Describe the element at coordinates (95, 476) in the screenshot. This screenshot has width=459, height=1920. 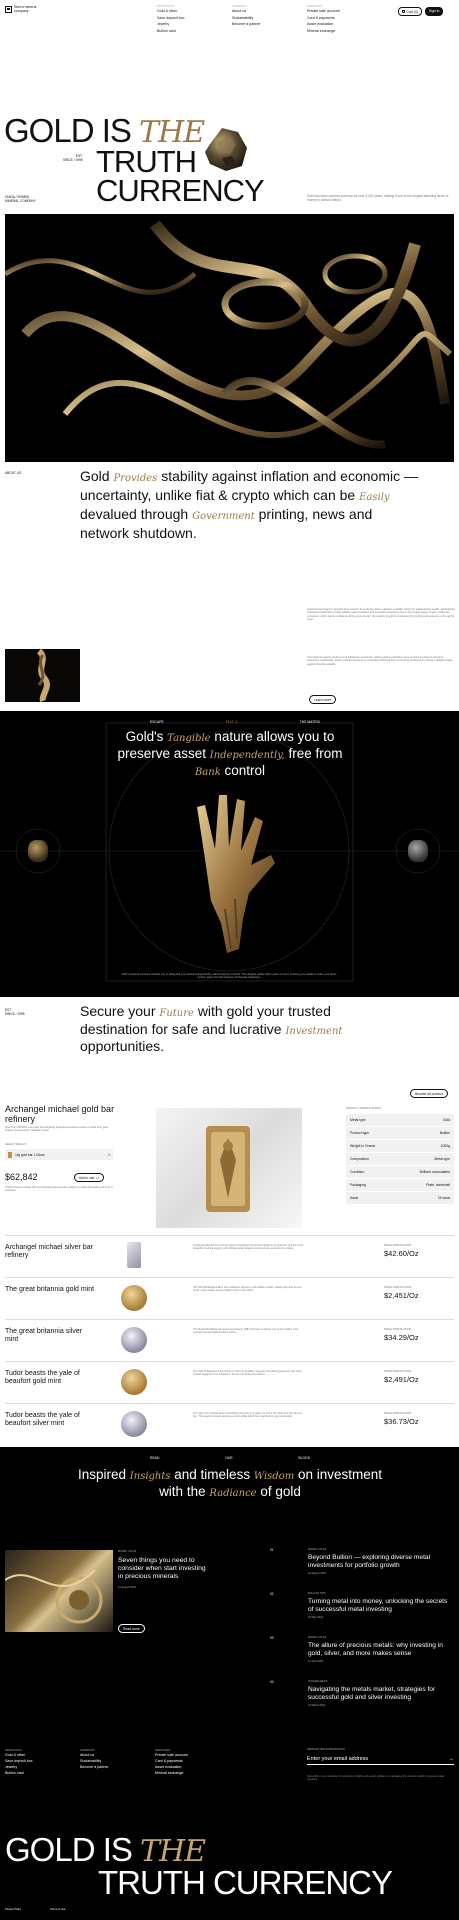
I see `about-text: Gold` at that location.